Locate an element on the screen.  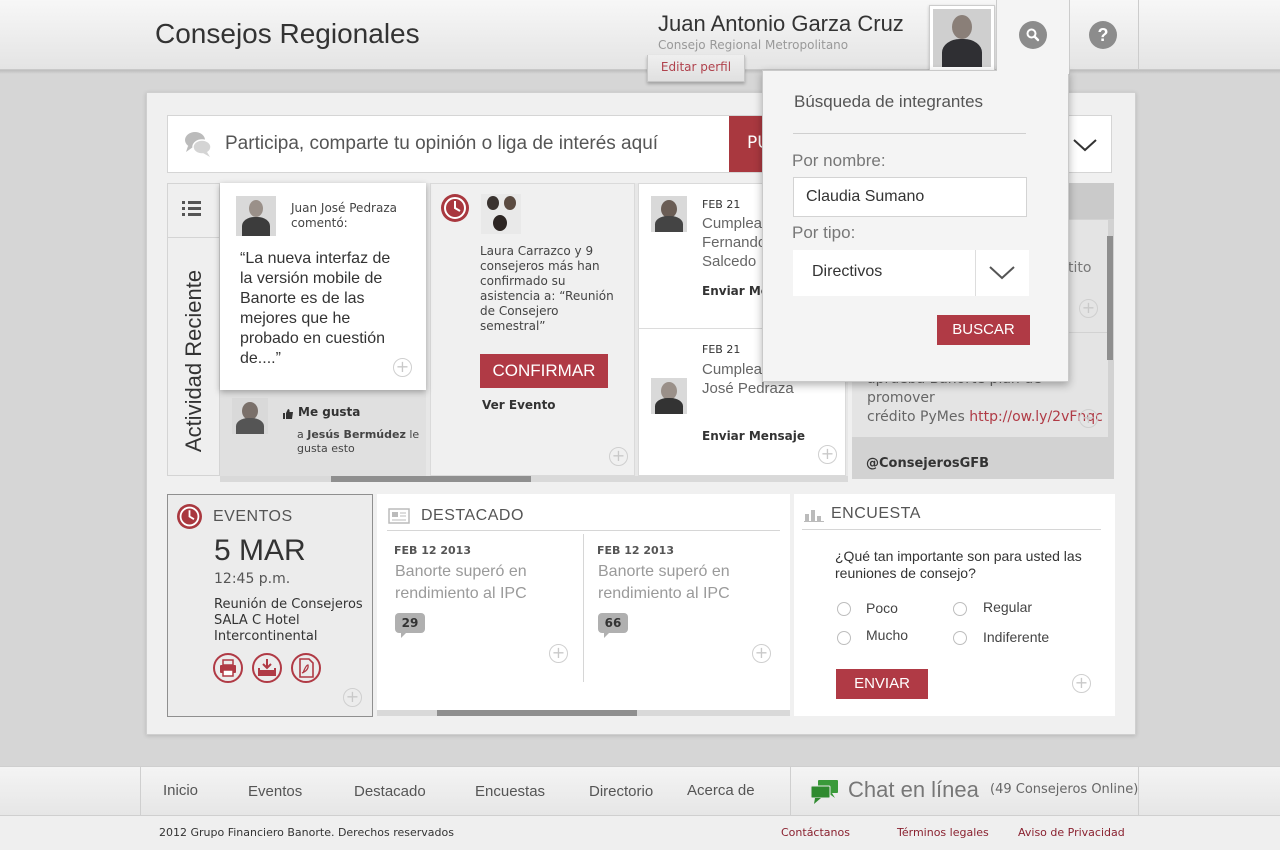
like-prefix: a is located at coordinates (300, 434).